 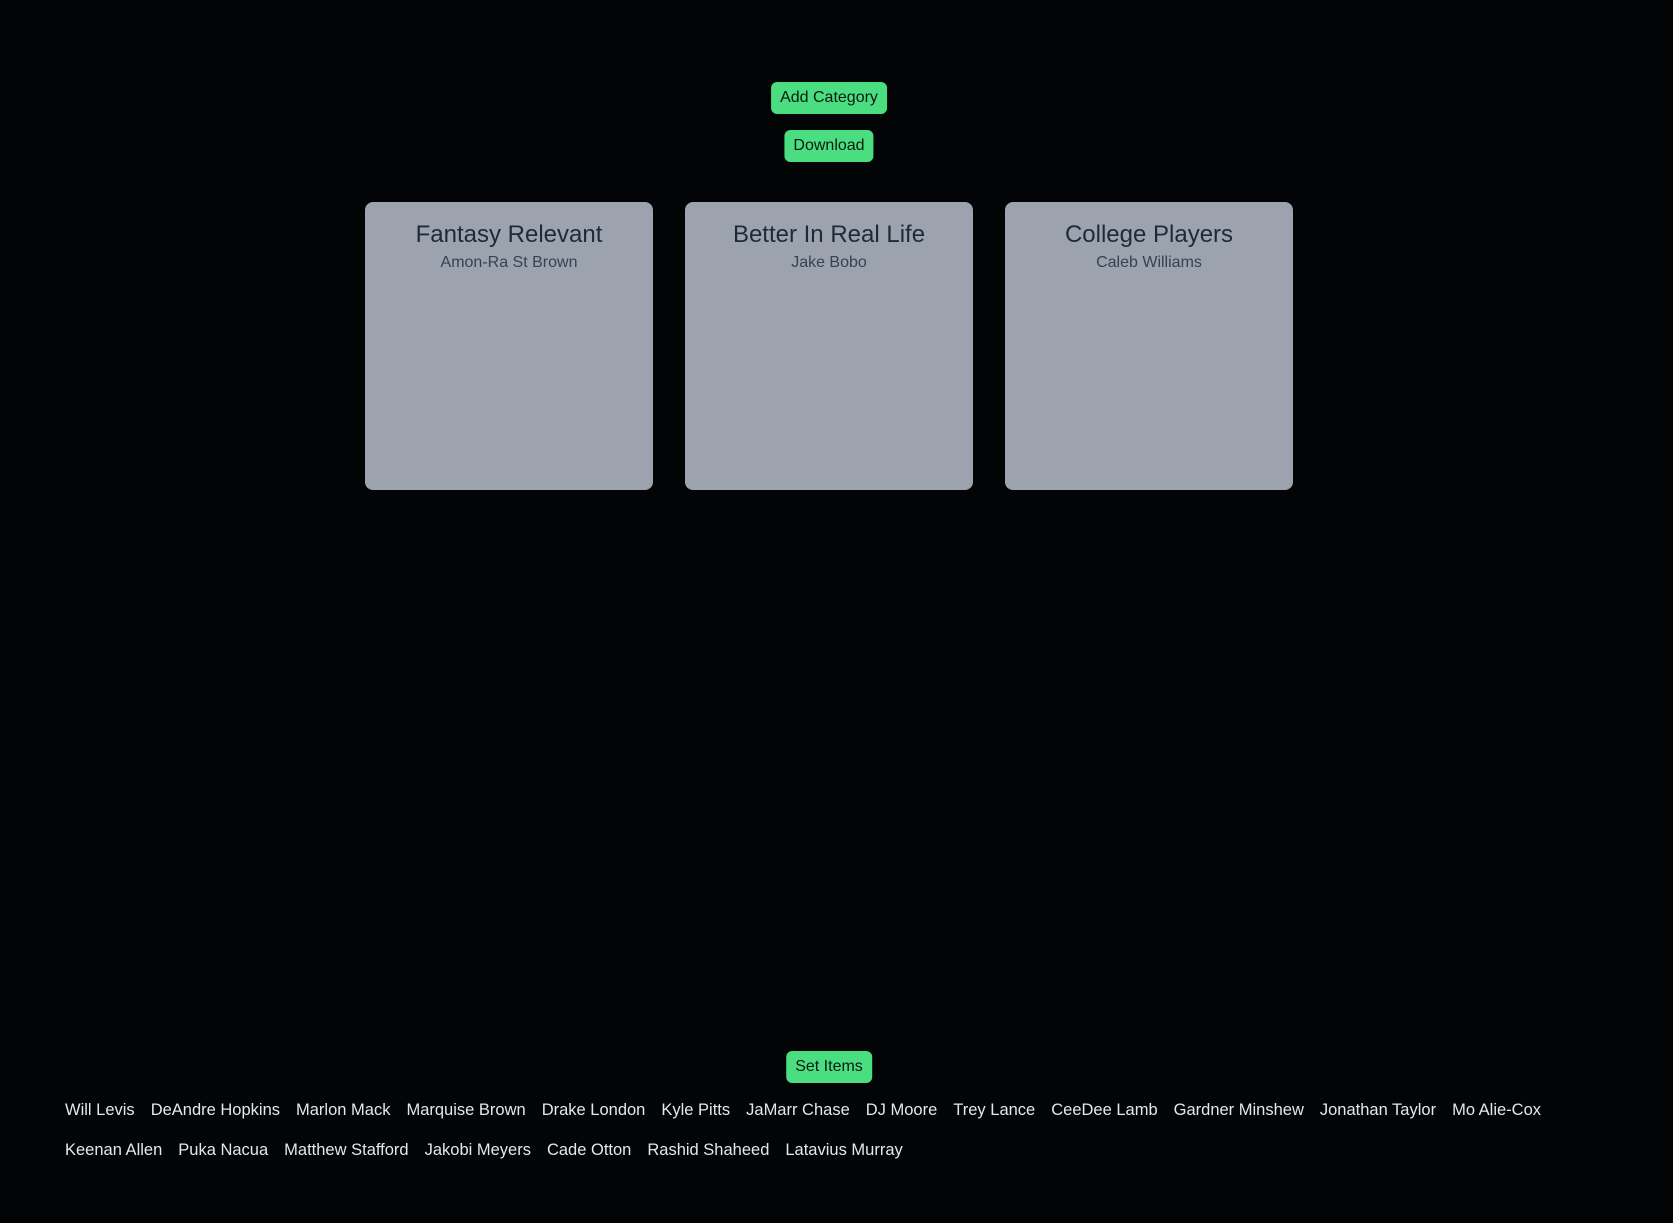 I want to click on category-card-better-in-real-life: Better In Real Life Jake Bobo, so click(x=829, y=346).